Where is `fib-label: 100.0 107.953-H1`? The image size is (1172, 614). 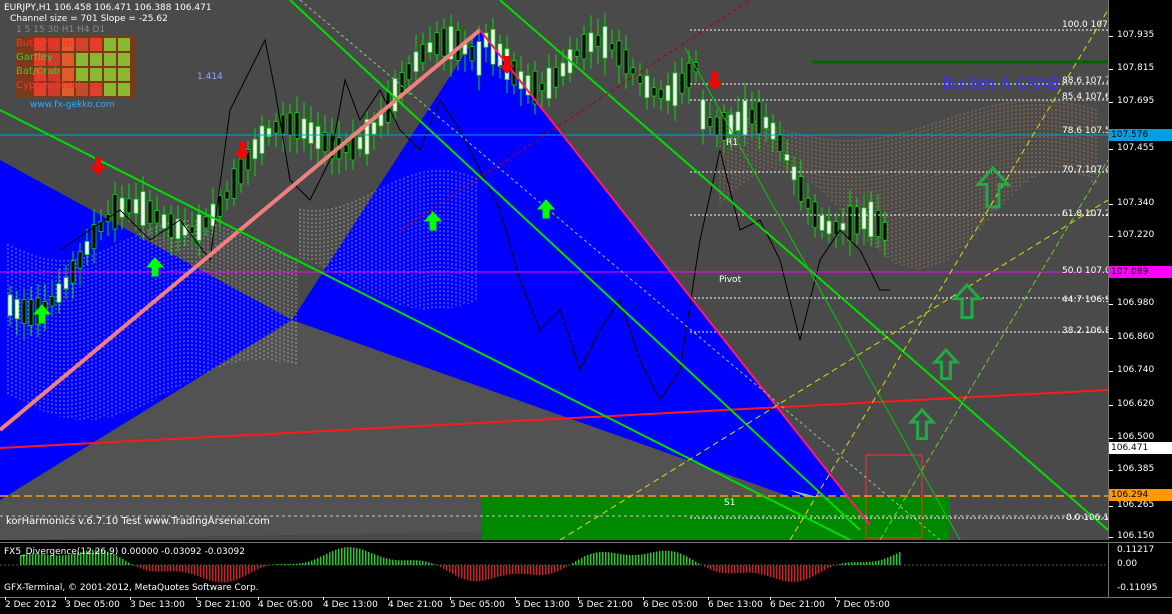 fib-label: 100.0 107.953-H1 is located at coordinates (1085, 25).